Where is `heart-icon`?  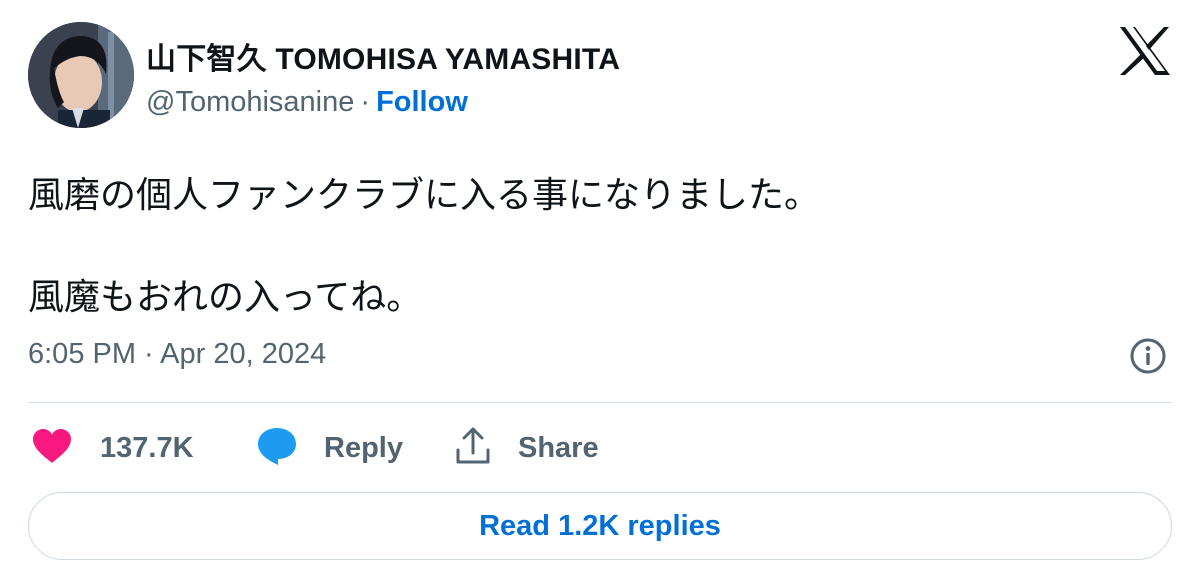 heart-icon is located at coordinates (52, 448).